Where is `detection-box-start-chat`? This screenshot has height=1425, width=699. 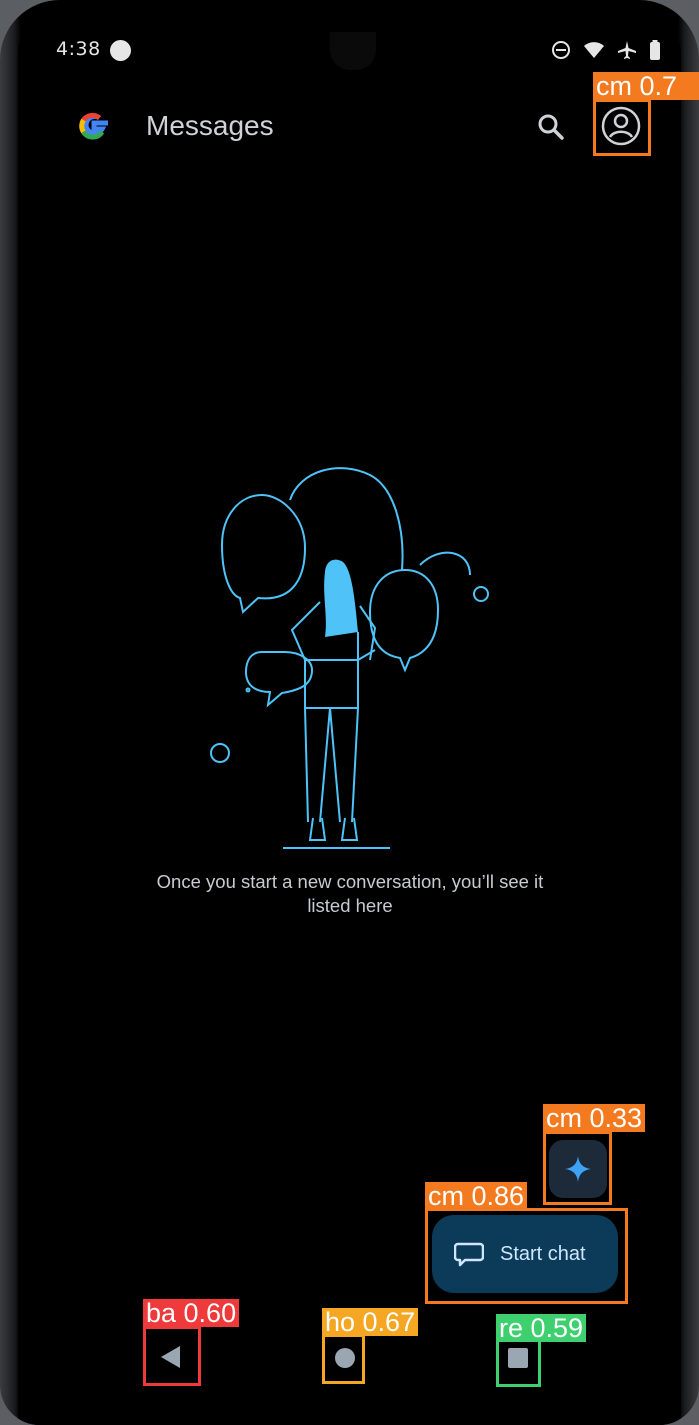
detection-box-start-chat is located at coordinates (526, 1256).